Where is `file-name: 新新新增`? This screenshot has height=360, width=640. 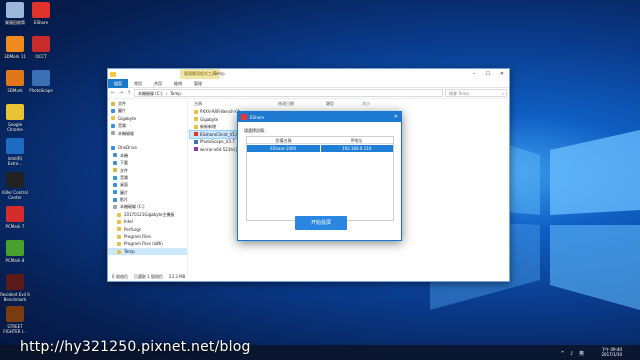
file-name: 新新新增 is located at coordinates (208, 126).